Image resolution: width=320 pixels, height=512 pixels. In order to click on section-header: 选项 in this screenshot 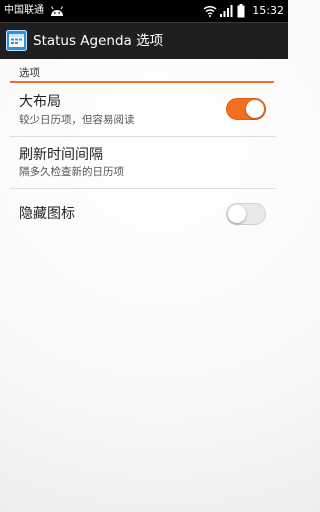, I will do `click(29, 73)`.